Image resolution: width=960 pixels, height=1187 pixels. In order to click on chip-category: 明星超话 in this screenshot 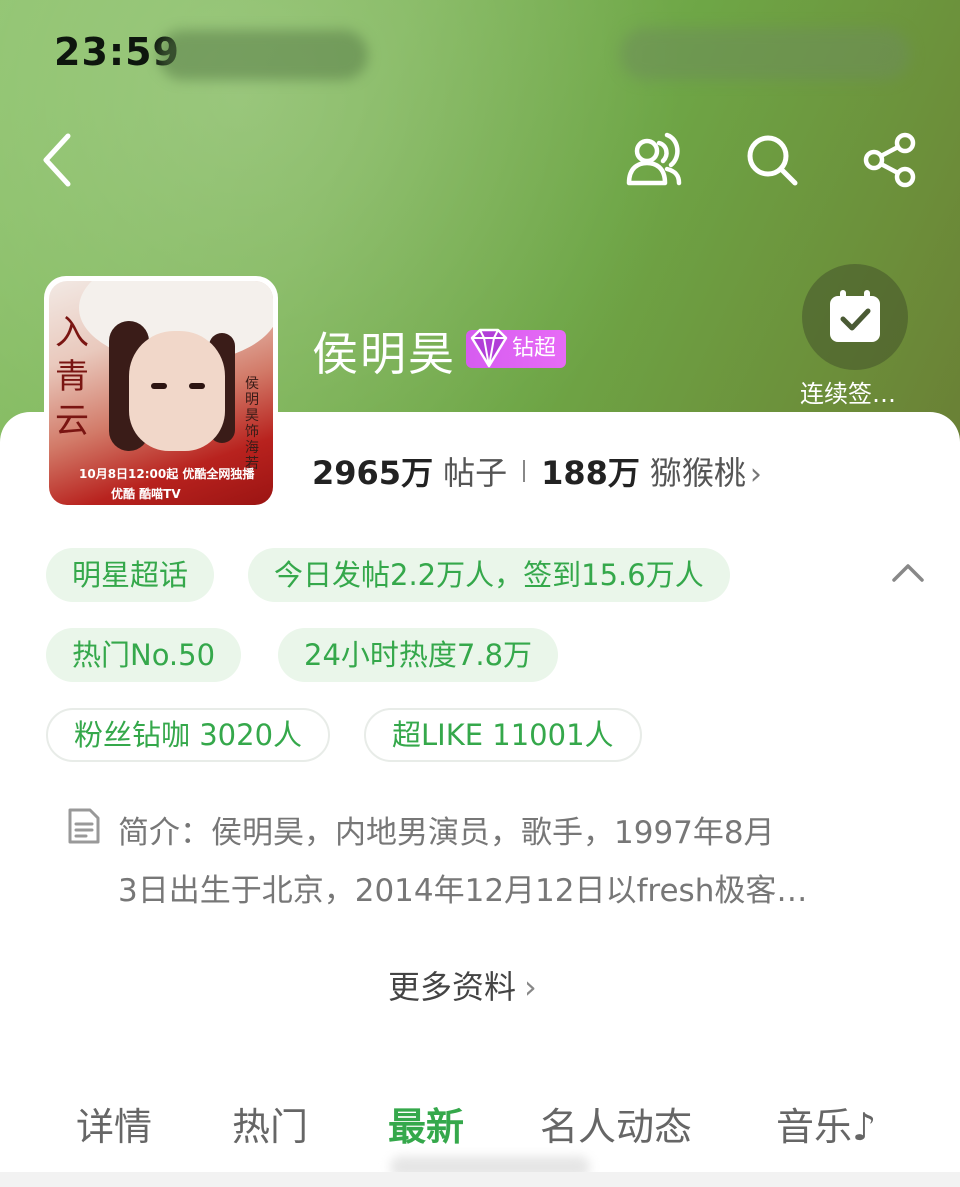, I will do `click(130, 575)`.